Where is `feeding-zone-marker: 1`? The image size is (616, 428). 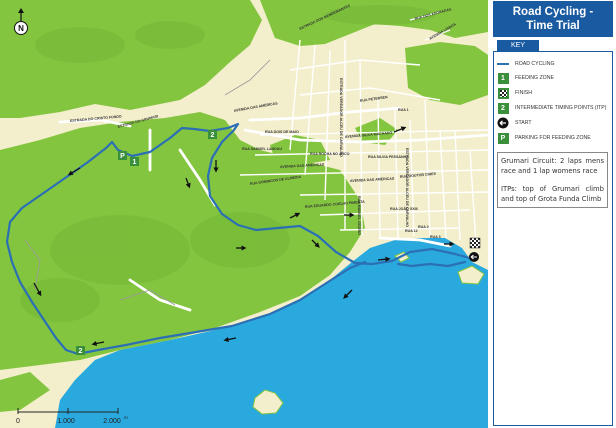
feeding-zone-marker: 1 is located at coordinates (134, 161).